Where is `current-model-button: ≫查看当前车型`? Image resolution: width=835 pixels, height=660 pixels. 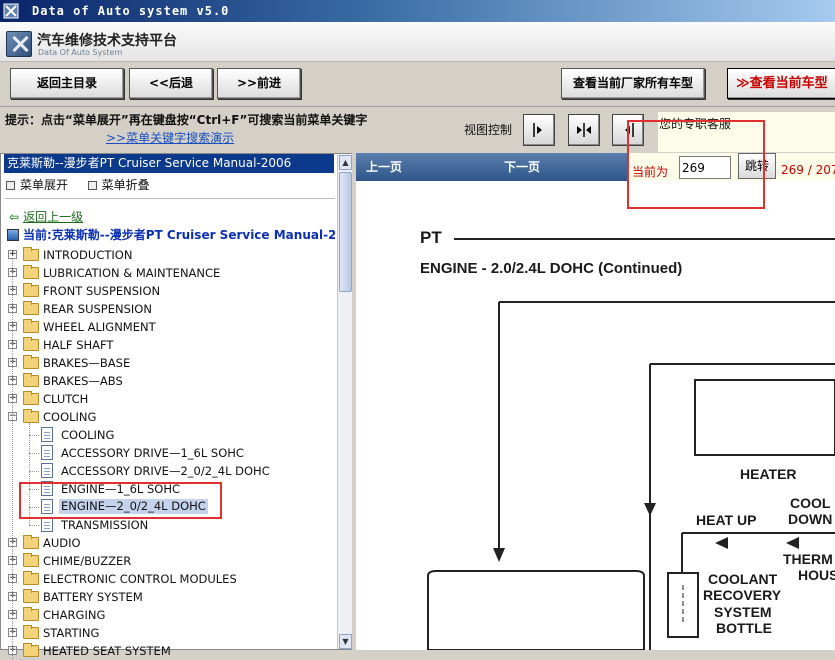 current-model-button: ≫查看当前车型 is located at coordinates (781, 83).